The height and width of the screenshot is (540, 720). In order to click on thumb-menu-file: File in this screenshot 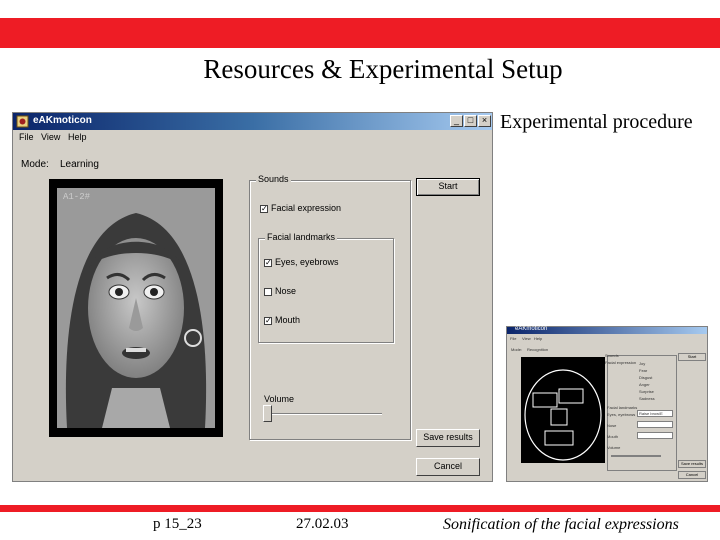, I will do `click(513, 338)`.